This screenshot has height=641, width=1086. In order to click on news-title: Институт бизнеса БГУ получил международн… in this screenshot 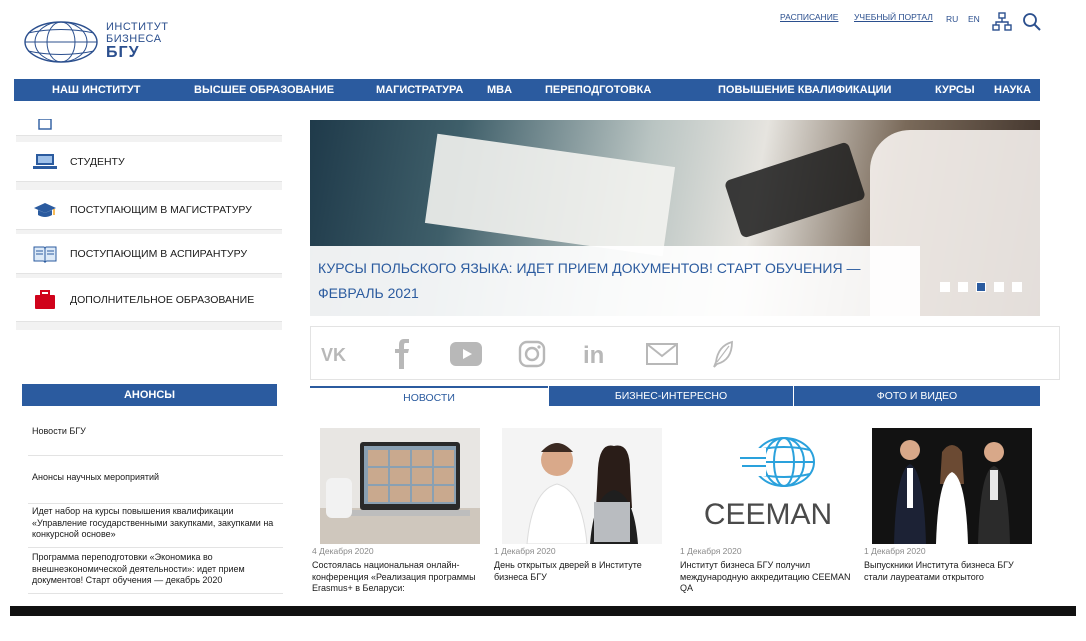, I will do `click(768, 580)`.